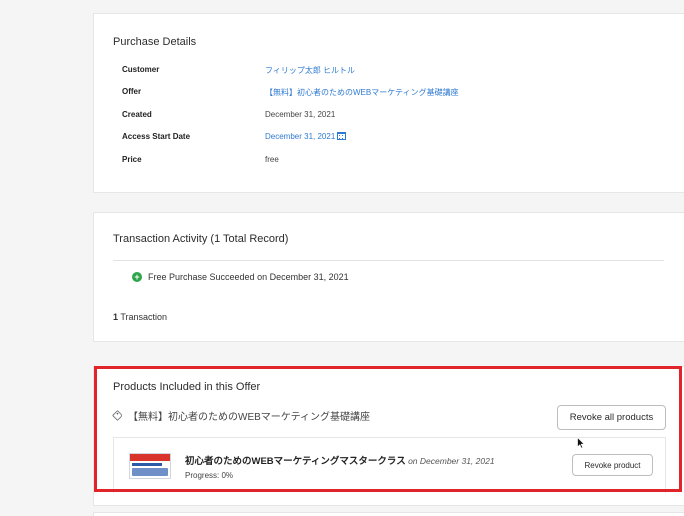  I want to click on access-start-label: Access Start Date, so click(156, 136).